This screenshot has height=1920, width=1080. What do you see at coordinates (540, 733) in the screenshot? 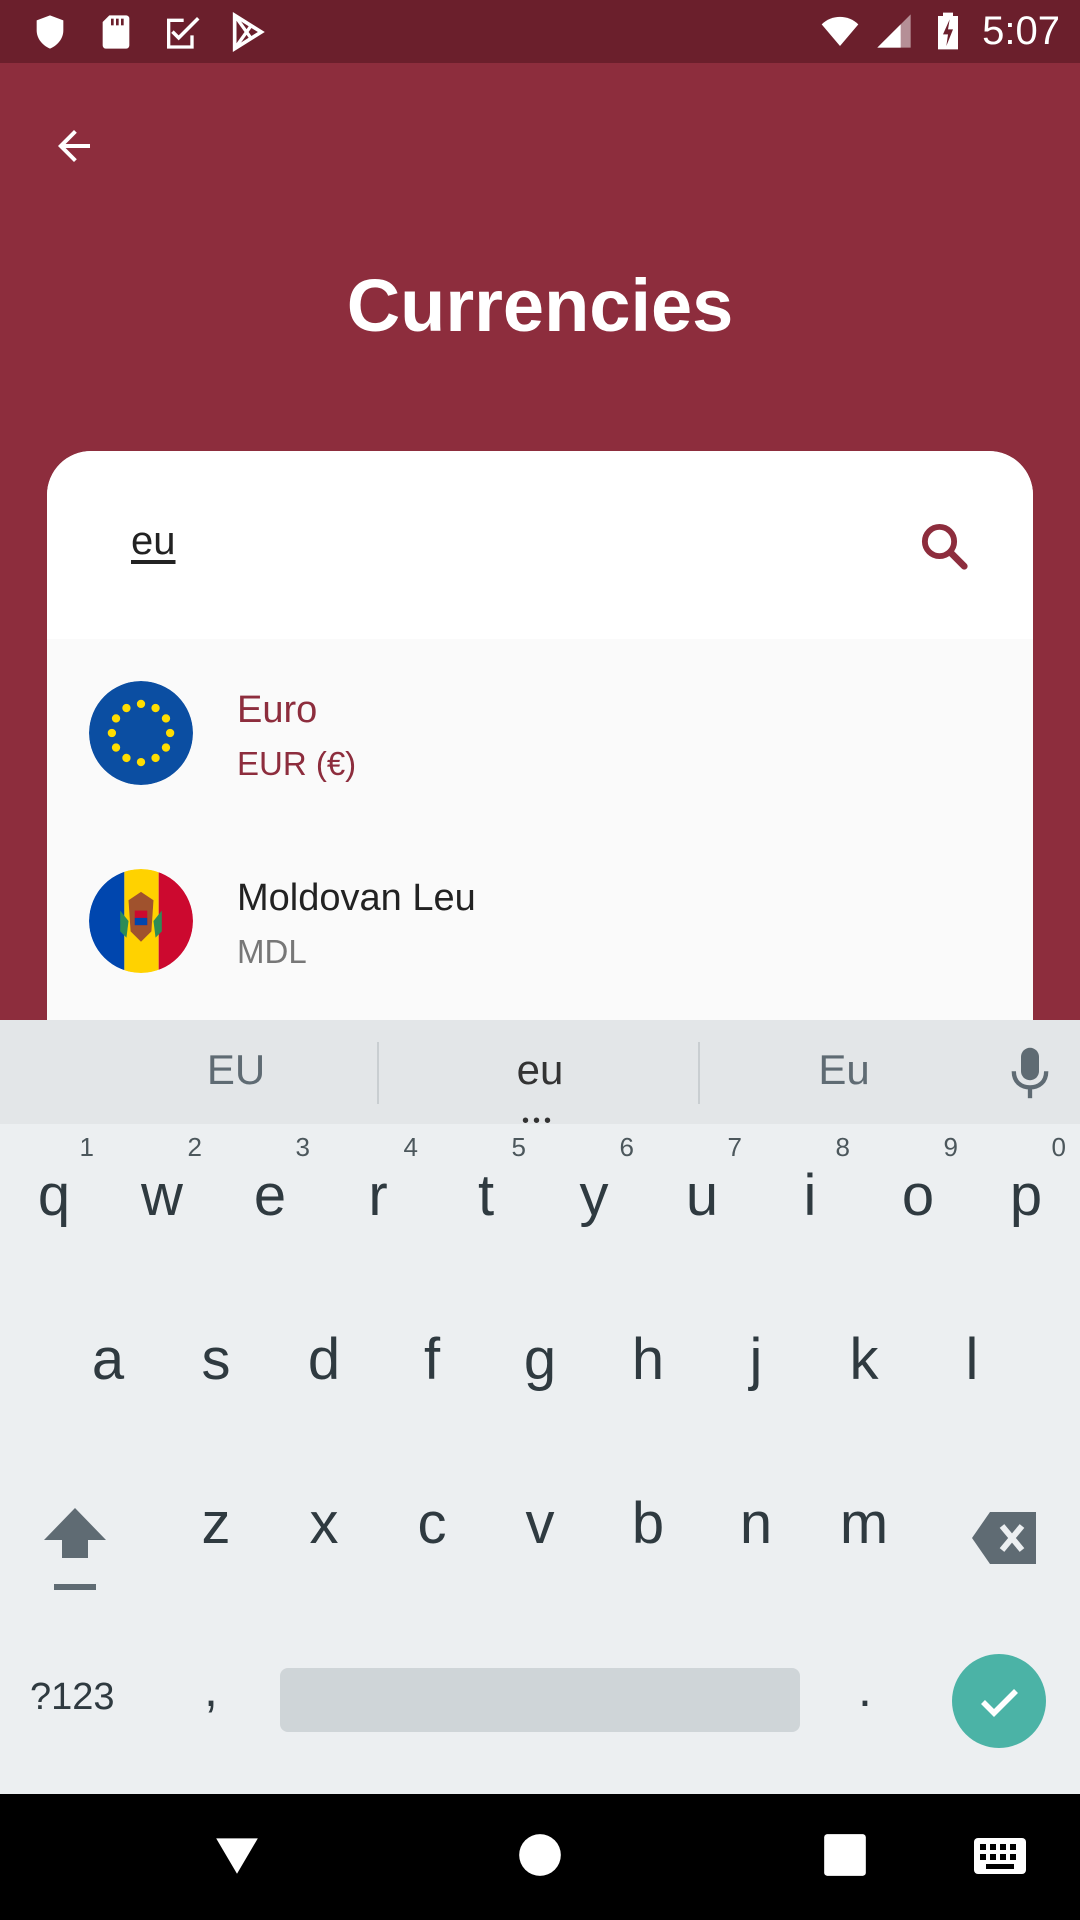
I see `list-item-euro: Euro EUR (€)` at bounding box center [540, 733].